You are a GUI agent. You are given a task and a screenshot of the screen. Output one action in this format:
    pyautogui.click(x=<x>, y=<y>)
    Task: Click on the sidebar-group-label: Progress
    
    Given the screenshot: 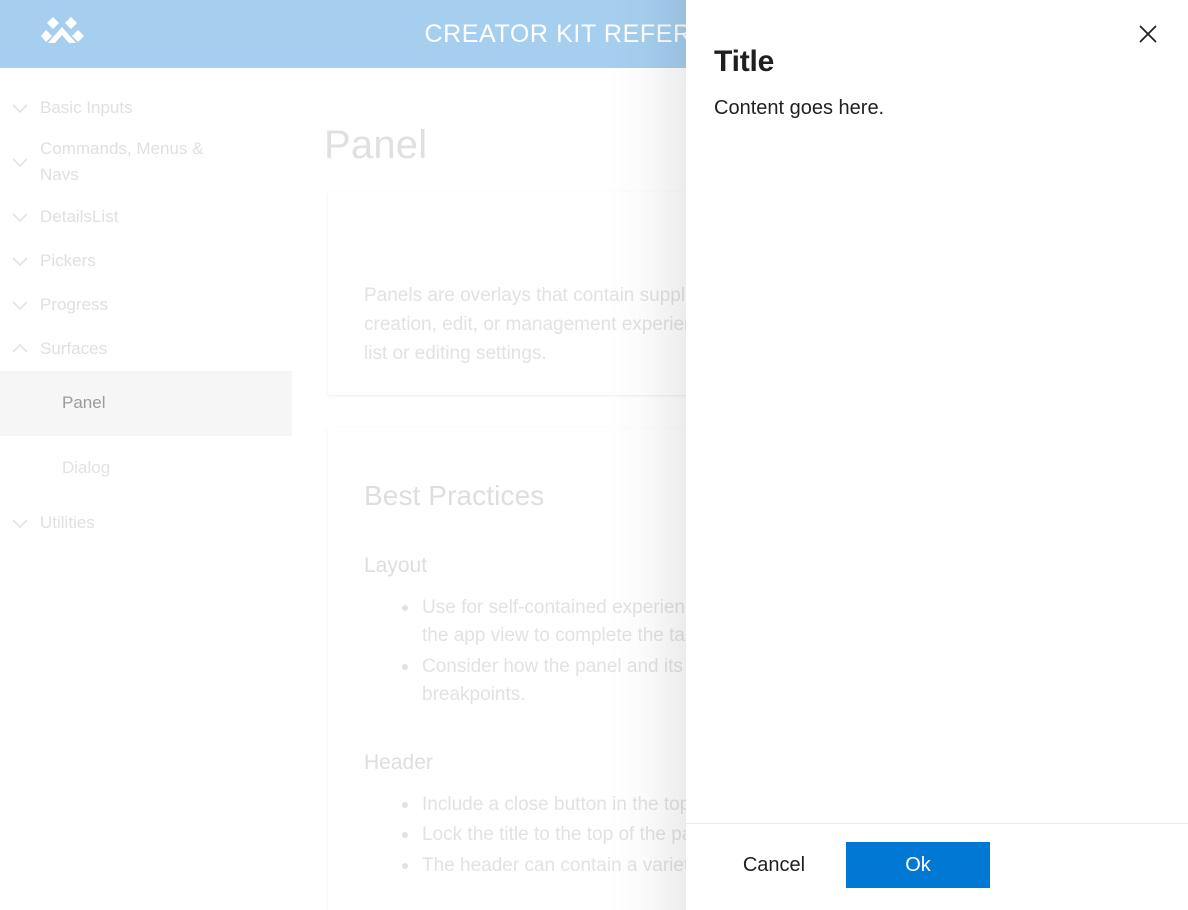 What is the action you would take?
    pyautogui.click(x=74, y=304)
    